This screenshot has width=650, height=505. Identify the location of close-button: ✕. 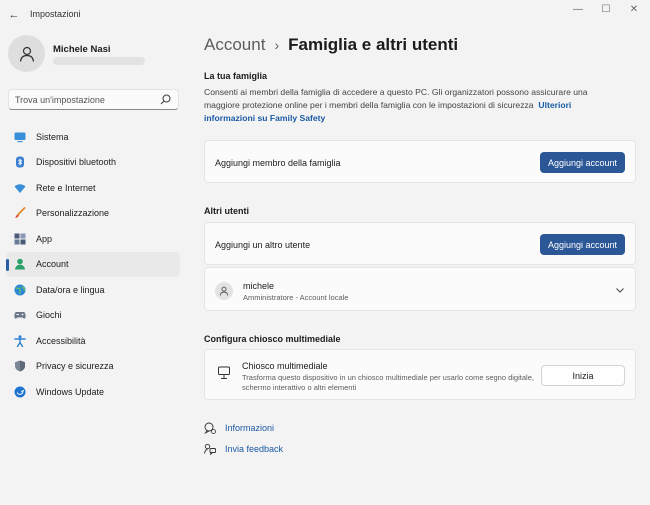
(634, 10).